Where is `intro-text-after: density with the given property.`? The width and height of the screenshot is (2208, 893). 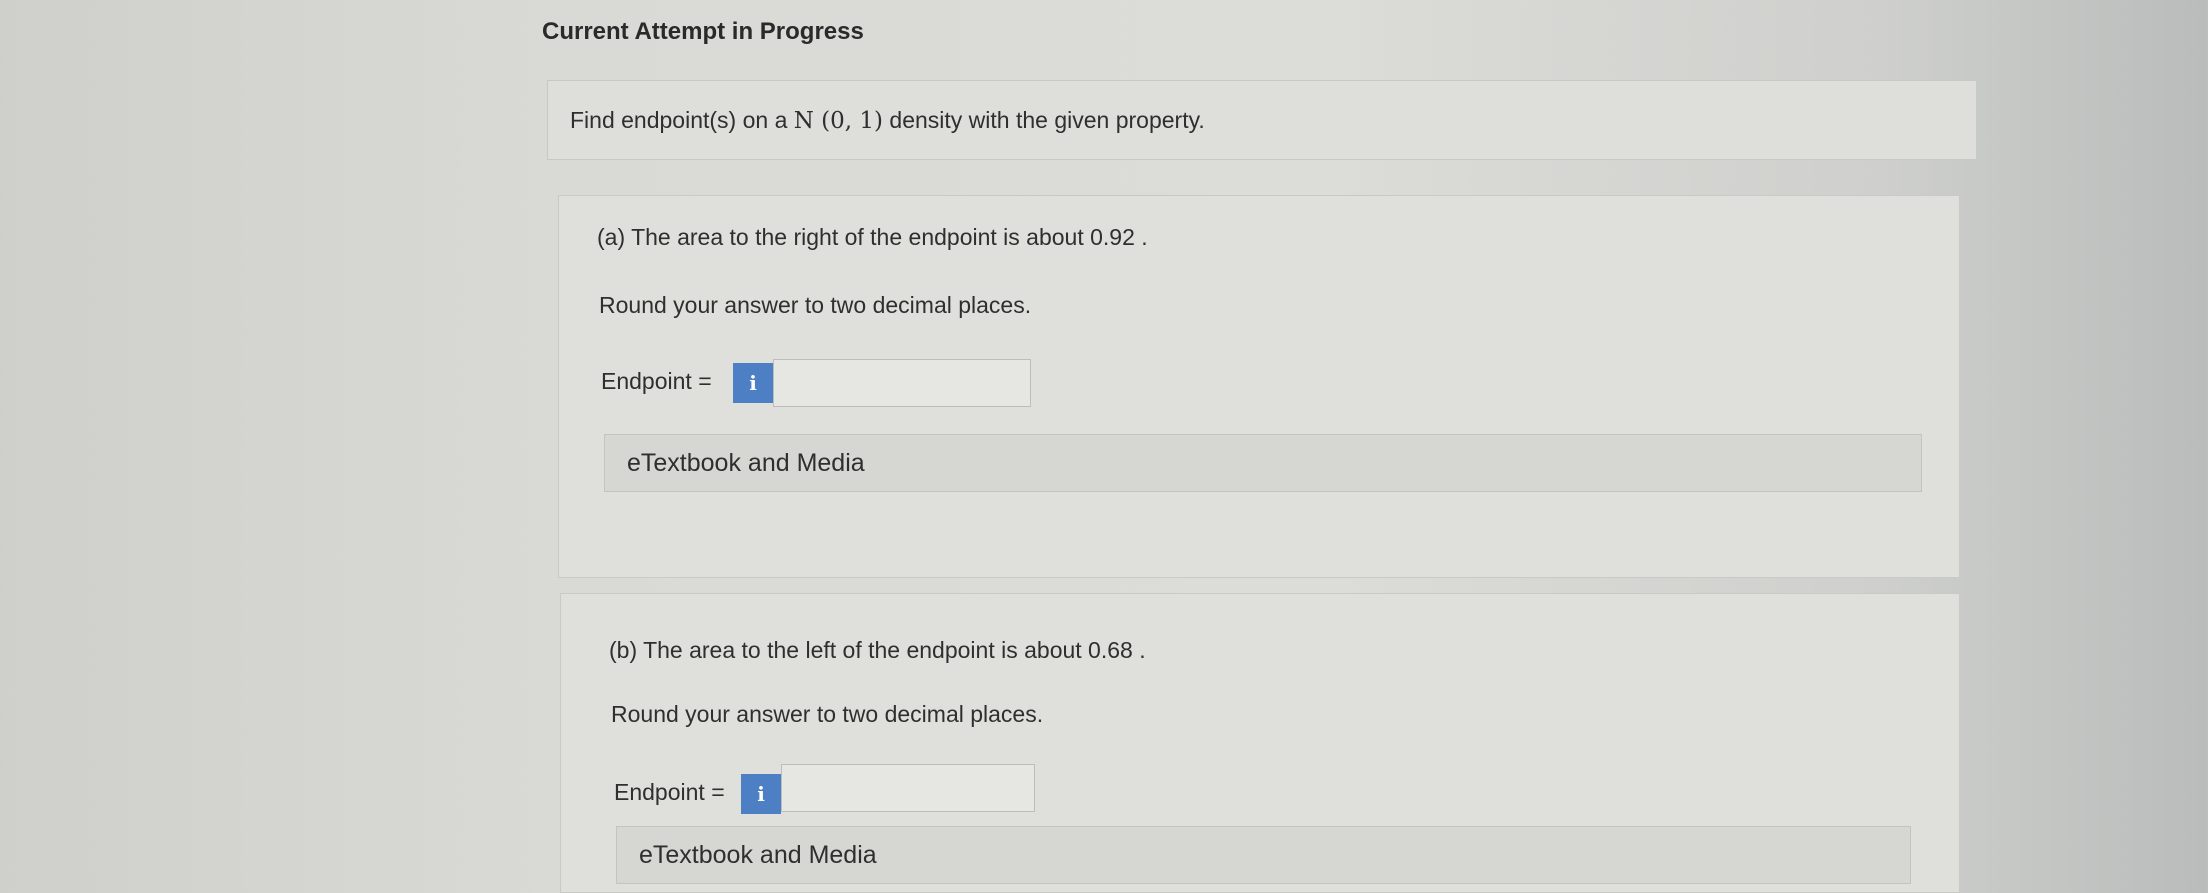 intro-text-after: density with the given property. is located at coordinates (1044, 120).